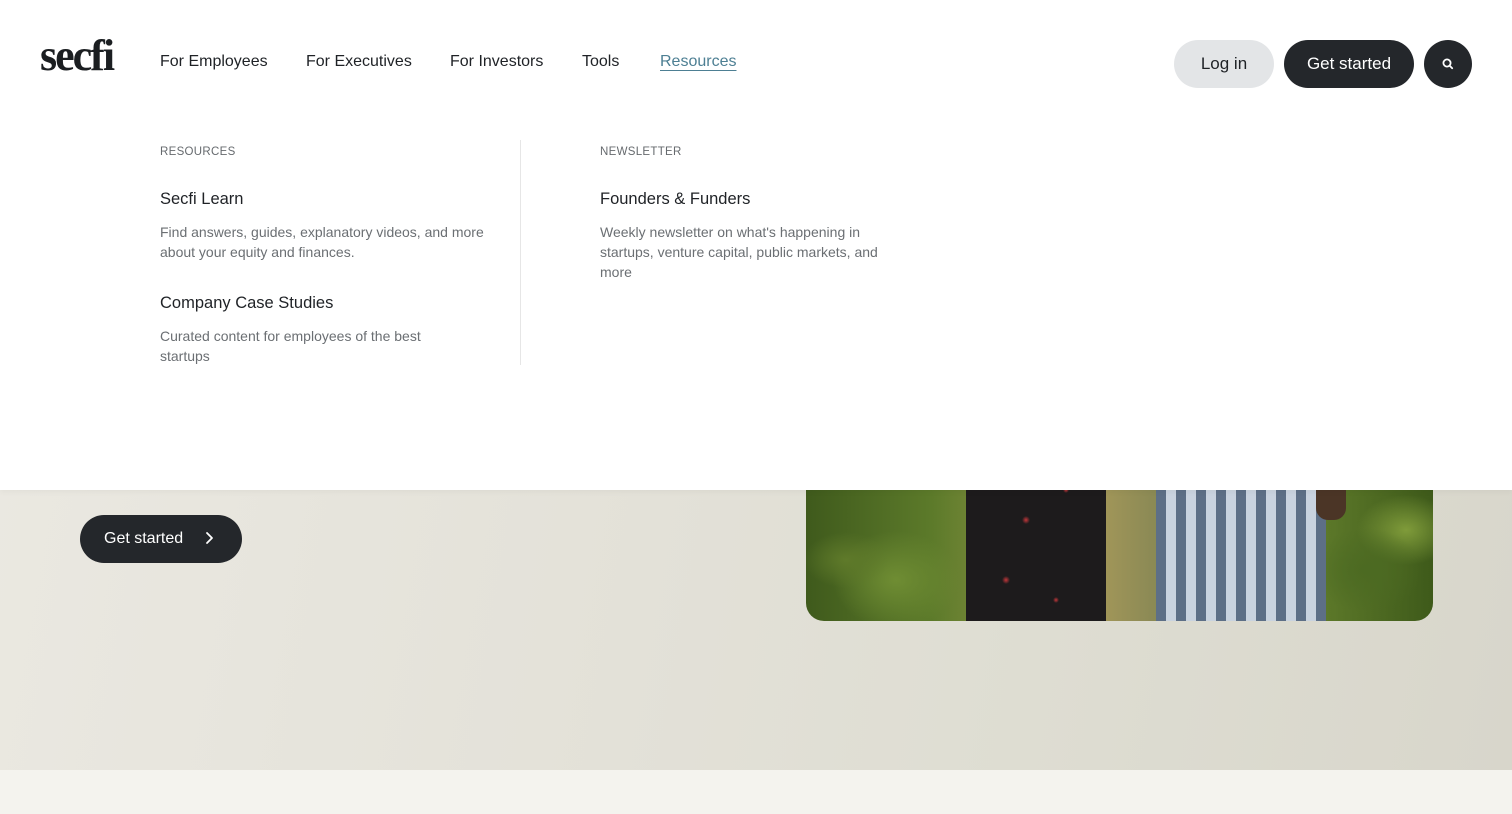 The height and width of the screenshot is (814, 1512). Describe the element at coordinates (77, 56) in the screenshot. I see `secfi-logo: secfi` at that location.